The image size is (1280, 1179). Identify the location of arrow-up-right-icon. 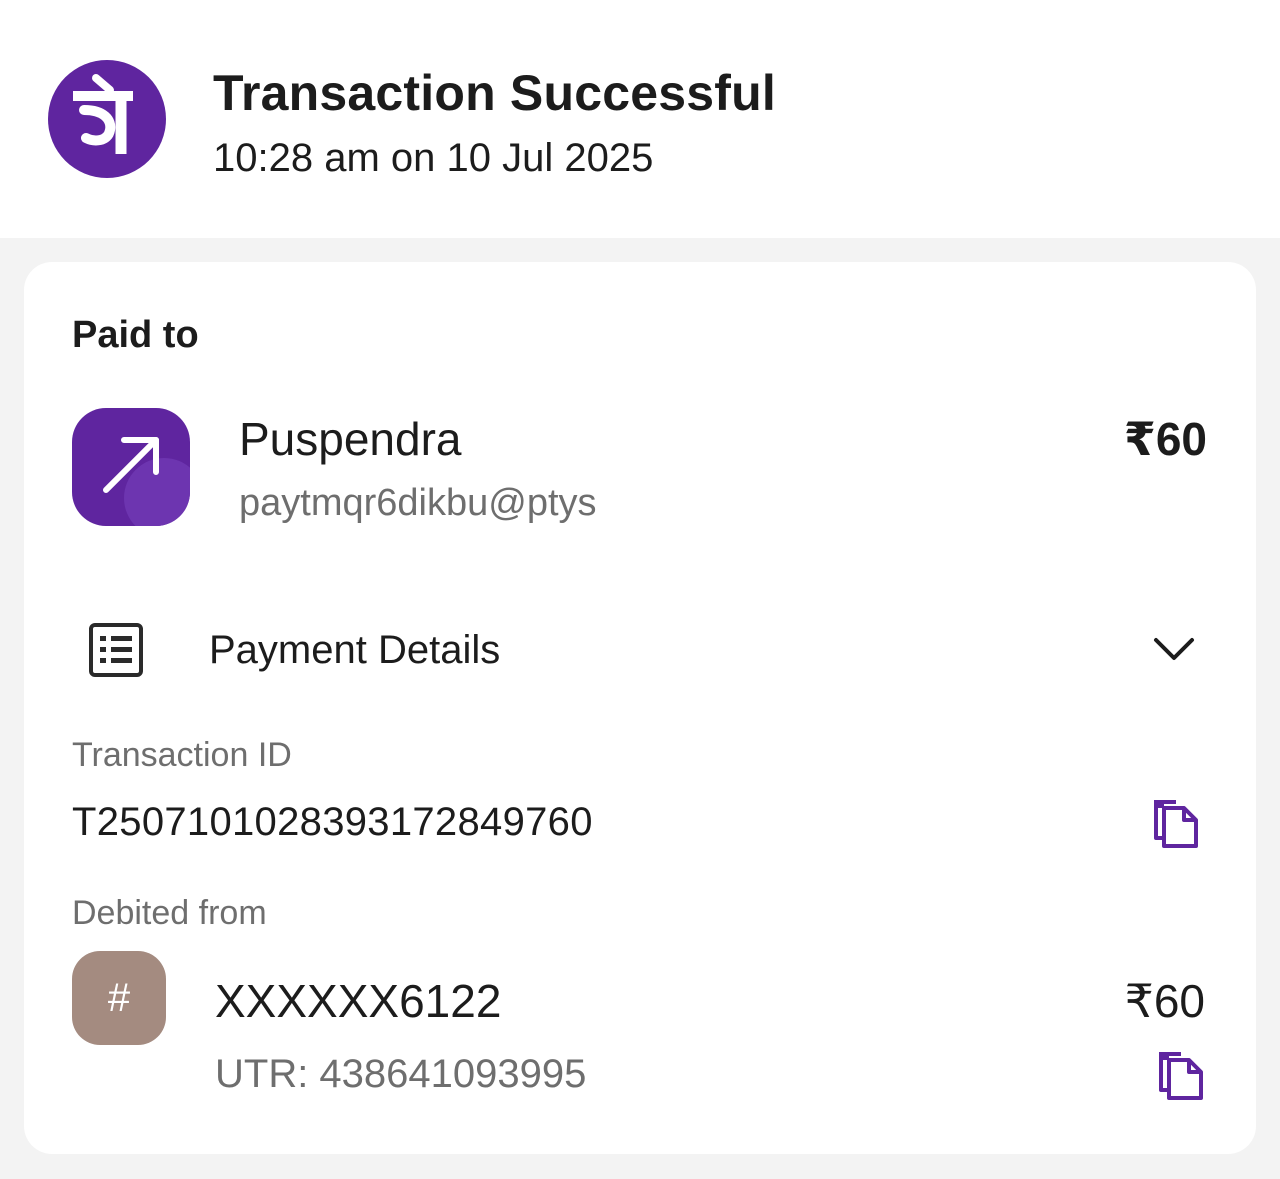
(131, 465).